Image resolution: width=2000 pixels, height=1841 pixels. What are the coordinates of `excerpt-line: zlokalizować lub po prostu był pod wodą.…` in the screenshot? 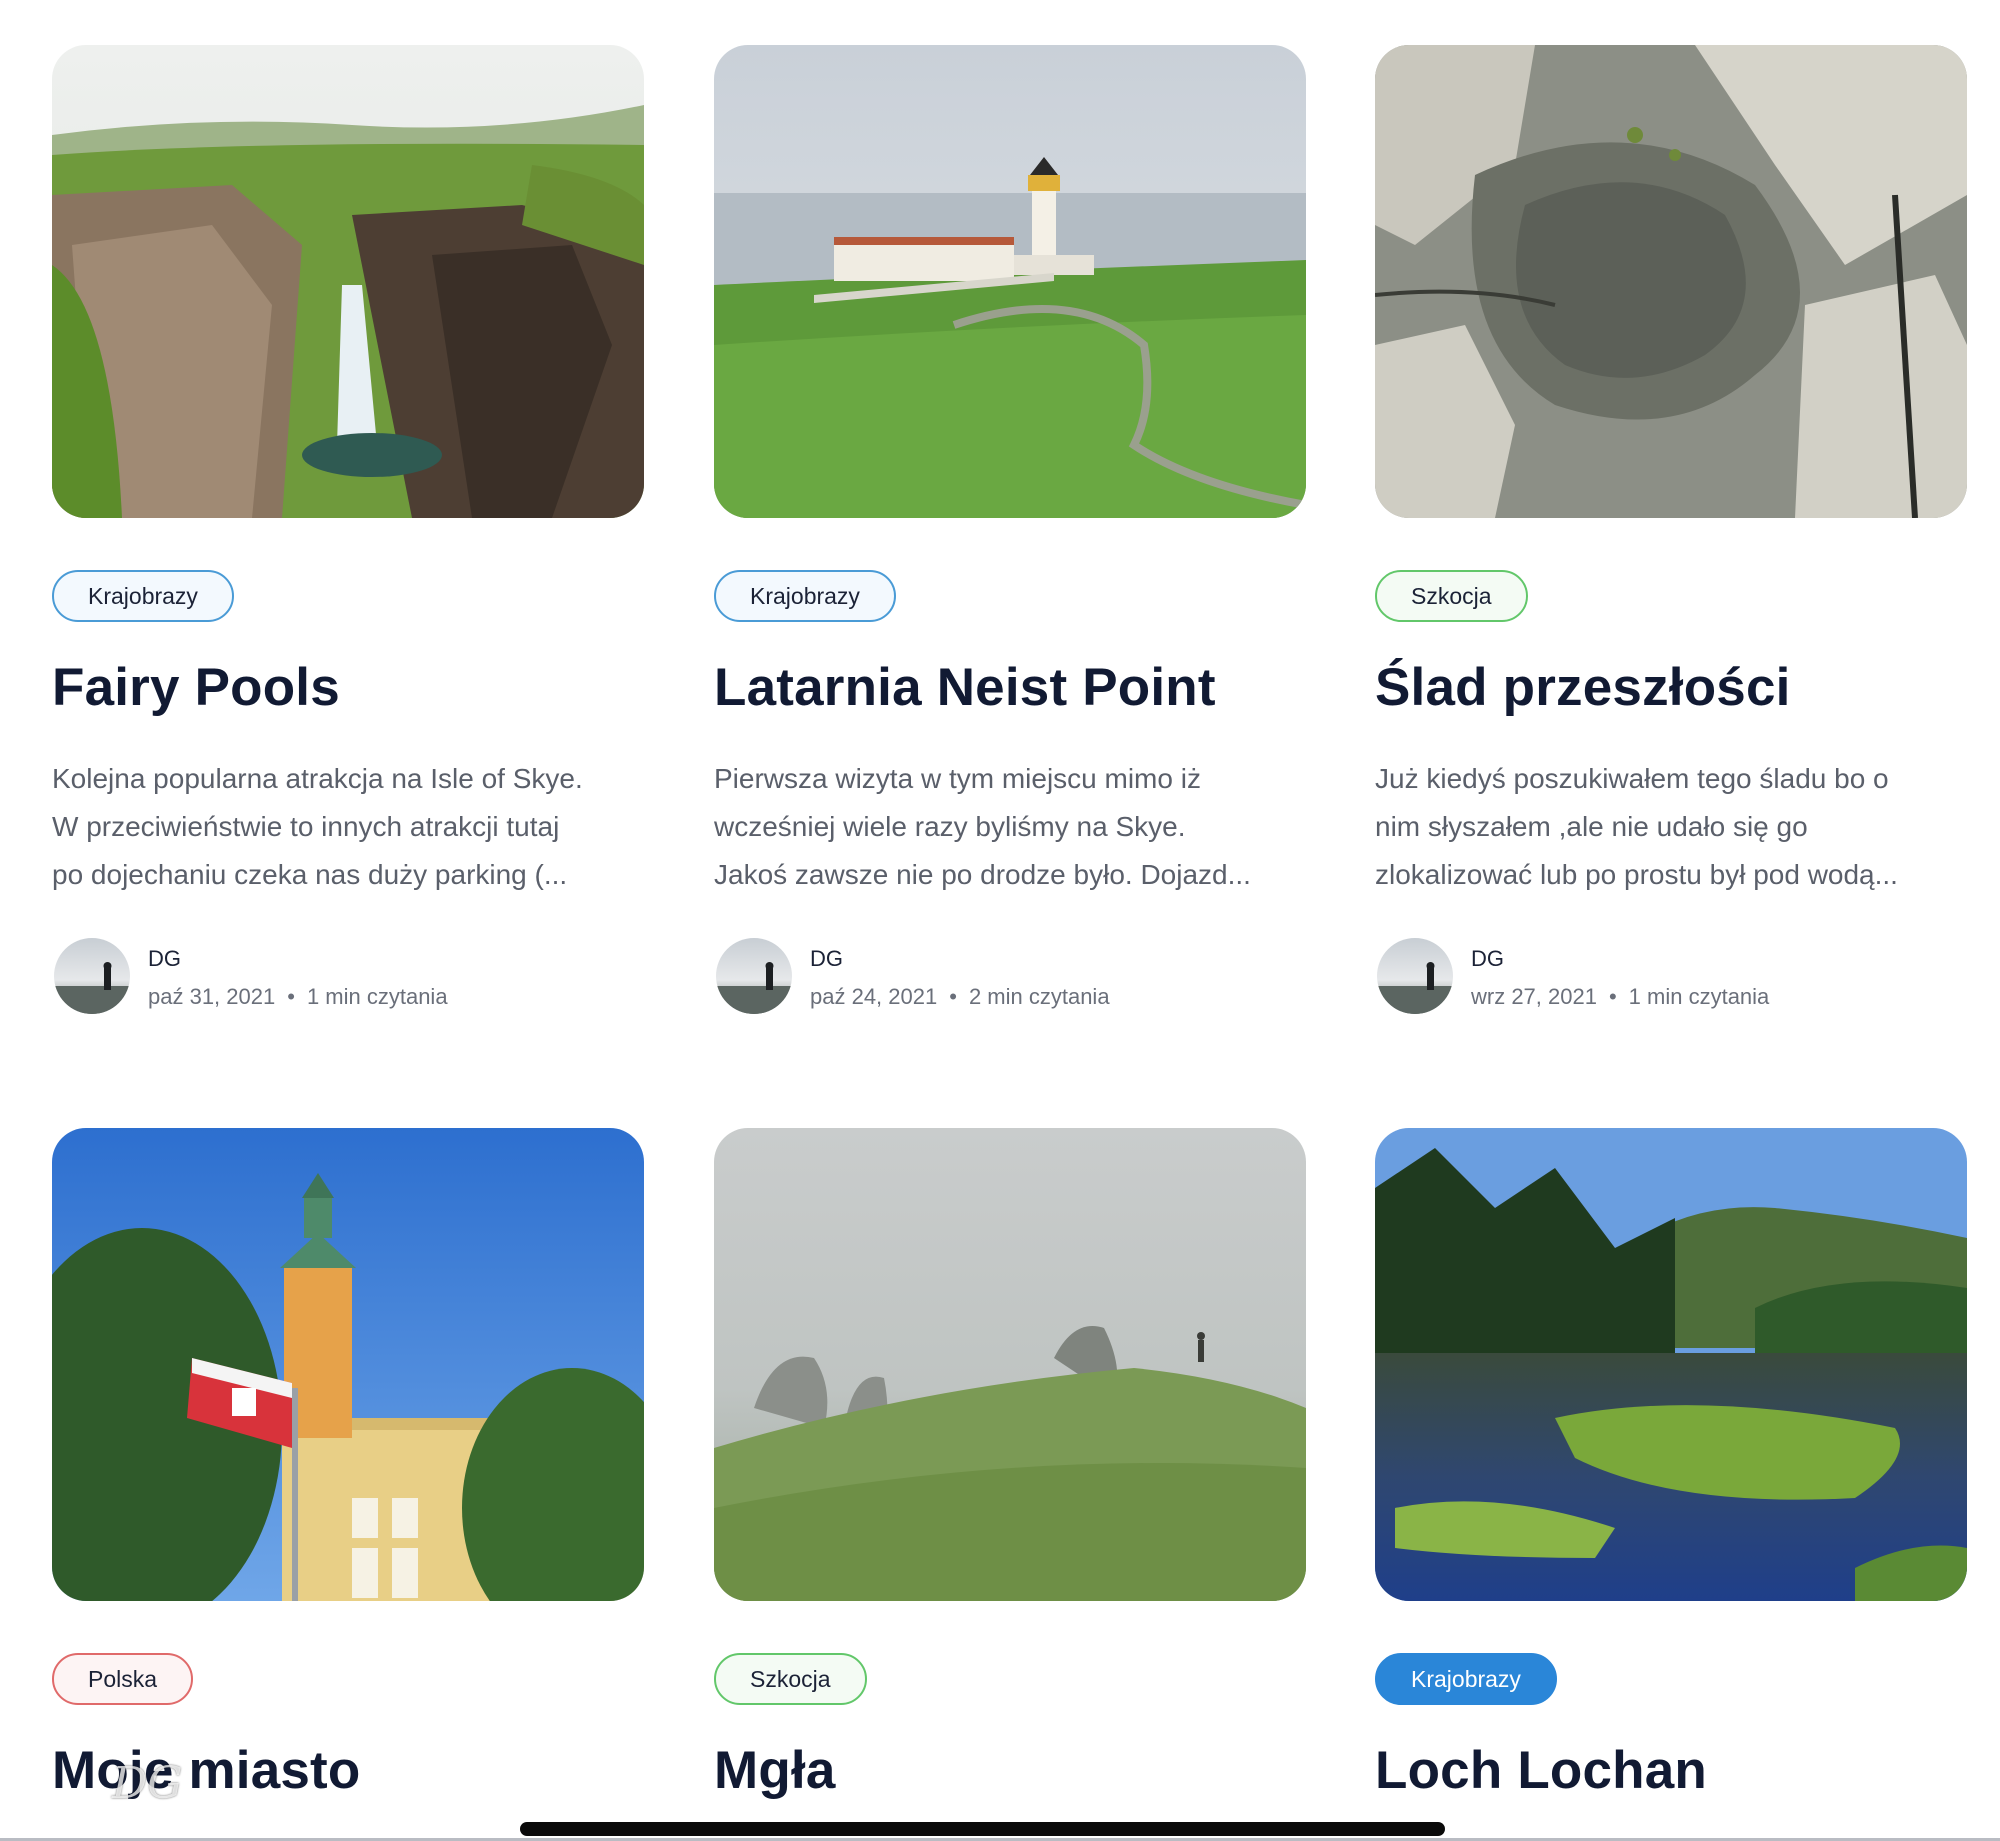 It's located at (1636, 874).